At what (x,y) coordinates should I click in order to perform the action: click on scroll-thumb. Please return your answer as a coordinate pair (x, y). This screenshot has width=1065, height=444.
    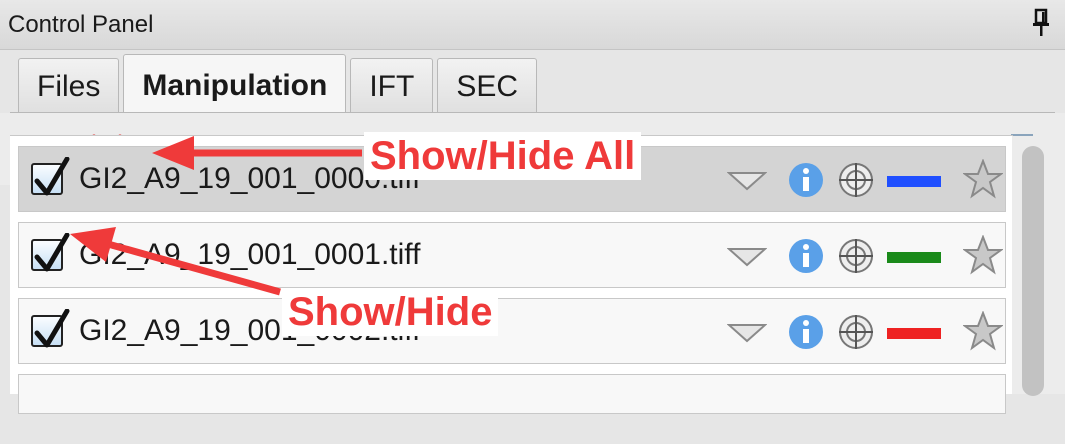
    Looking at the image, I should click on (1033, 271).